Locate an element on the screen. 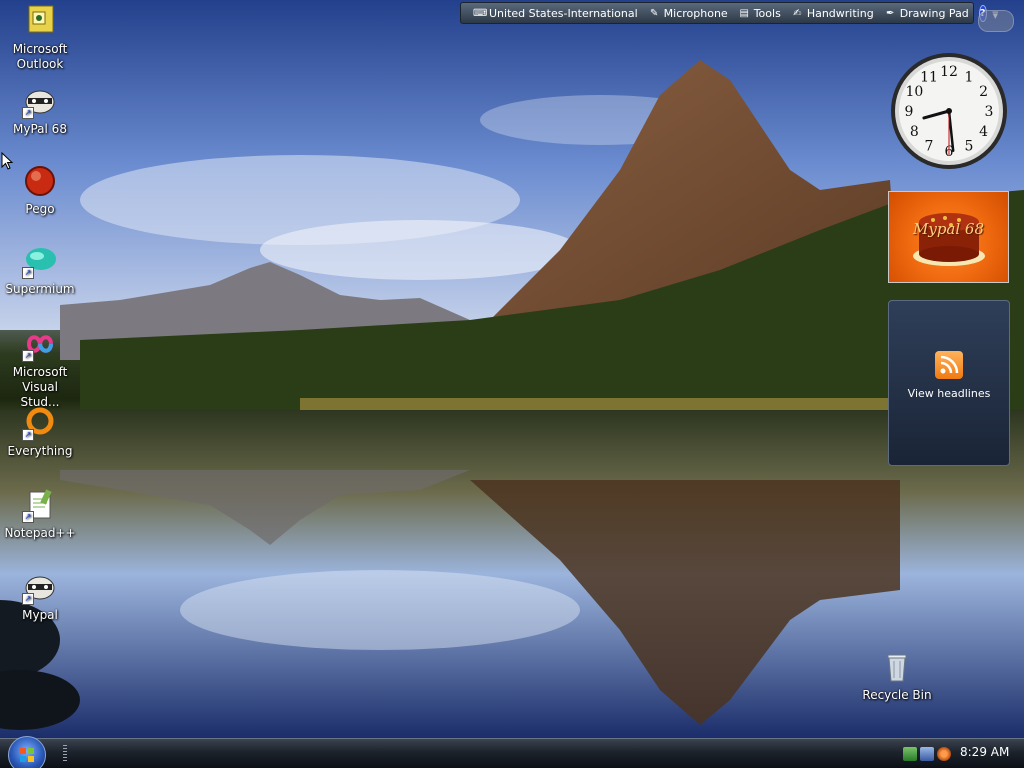  icon-label-line2: Outlook is located at coordinates (40, 64).